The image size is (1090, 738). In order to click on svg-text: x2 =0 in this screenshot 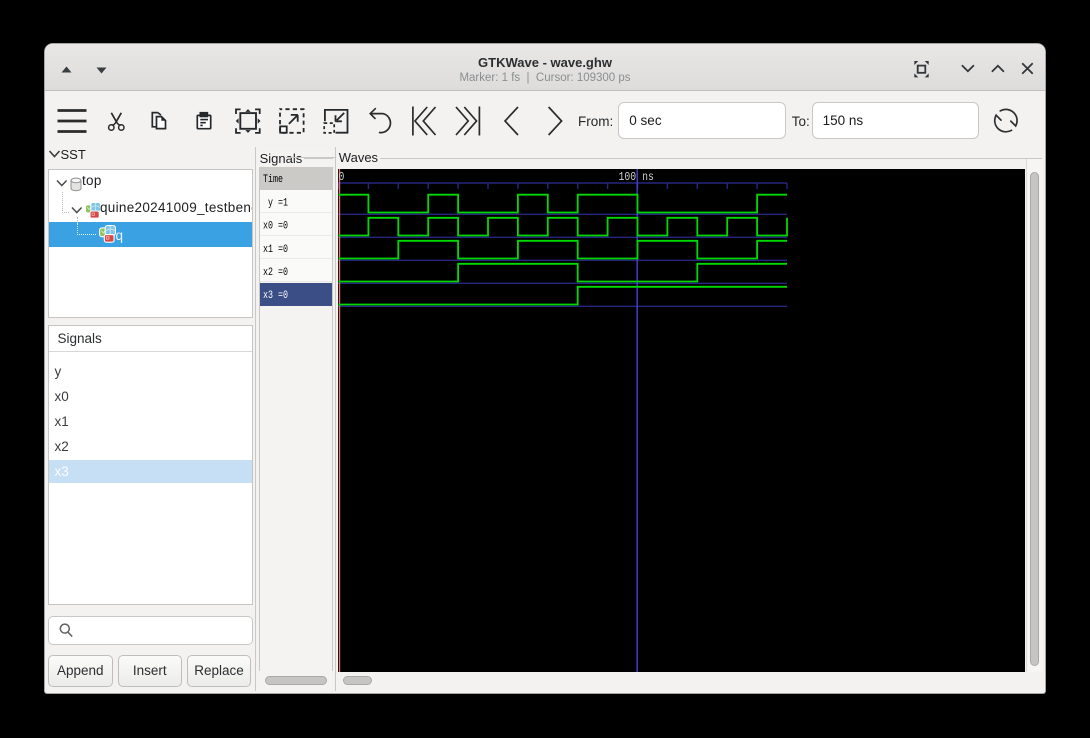, I will do `click(275, 272)`.